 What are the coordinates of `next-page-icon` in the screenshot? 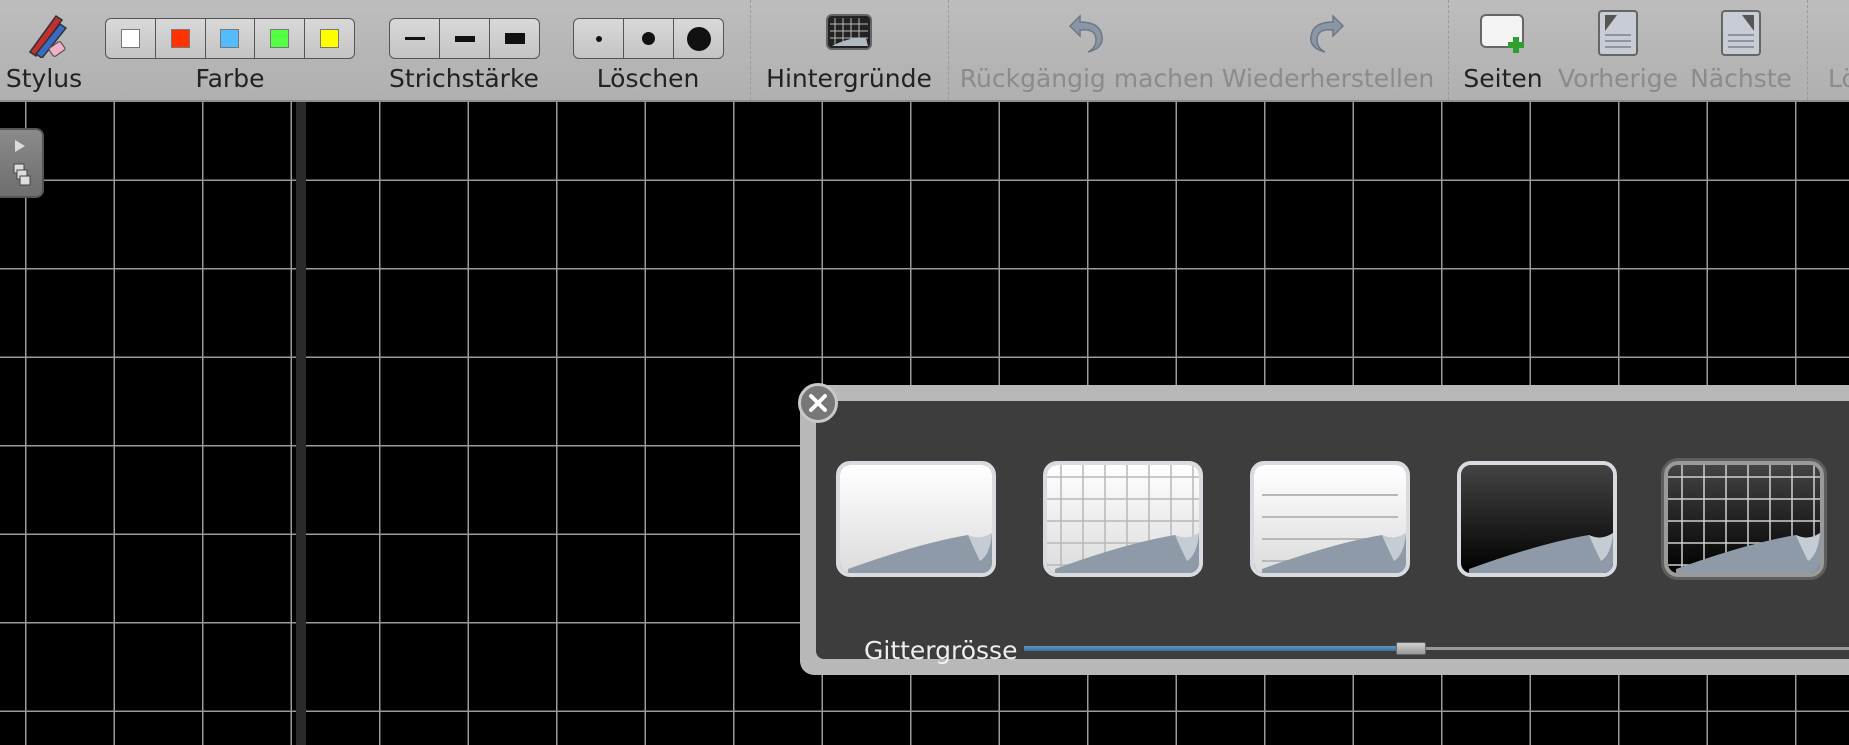 It's located at (1741, 33).